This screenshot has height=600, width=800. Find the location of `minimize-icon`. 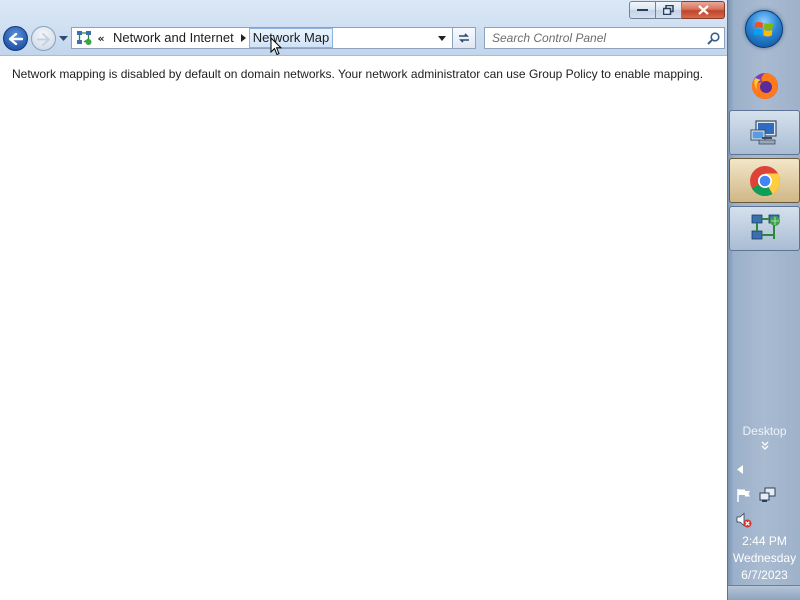

minimize-icon is located at coordinates (642, 10).